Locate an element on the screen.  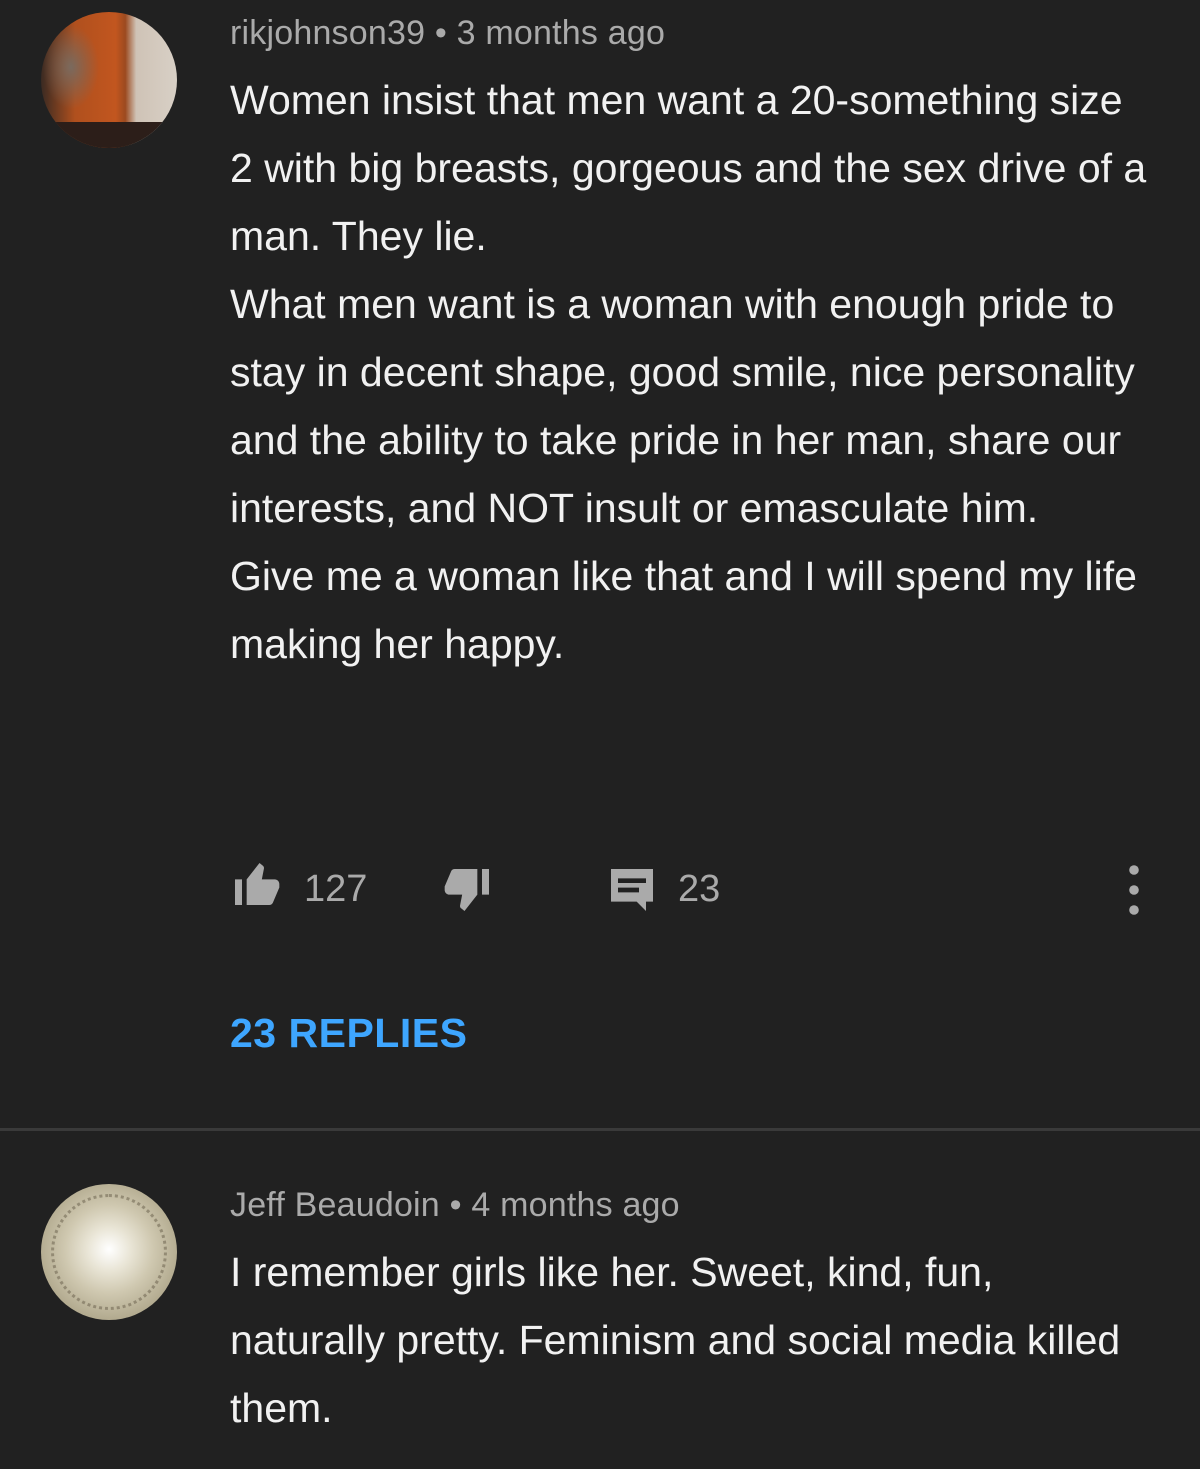
thumb-up-icon is located at coordinates (256, 884).